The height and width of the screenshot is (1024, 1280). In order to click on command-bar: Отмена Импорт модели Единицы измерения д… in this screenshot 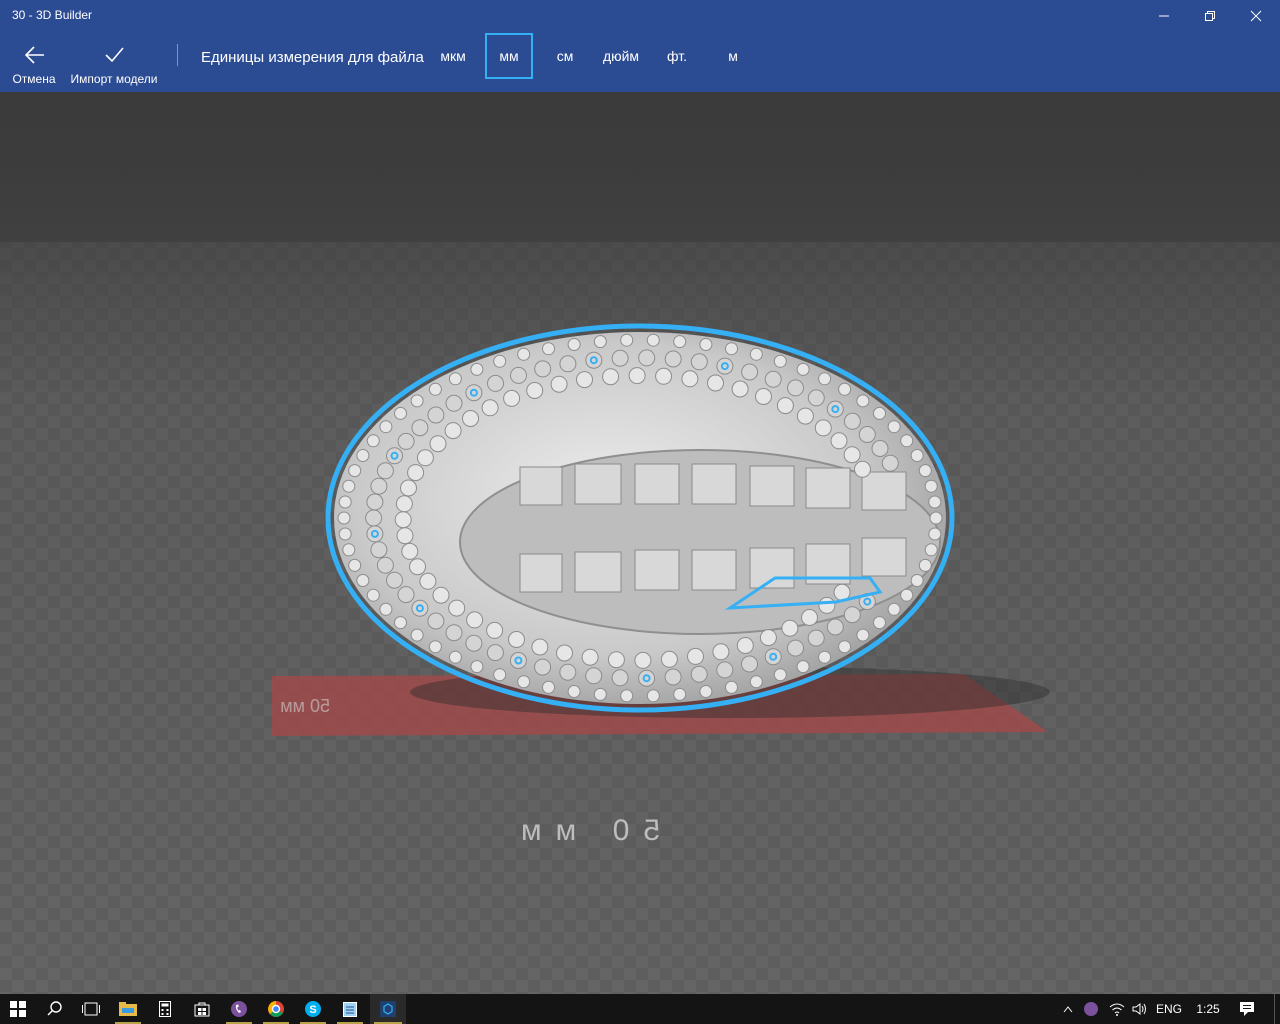, I will do `click(640, 62)`.